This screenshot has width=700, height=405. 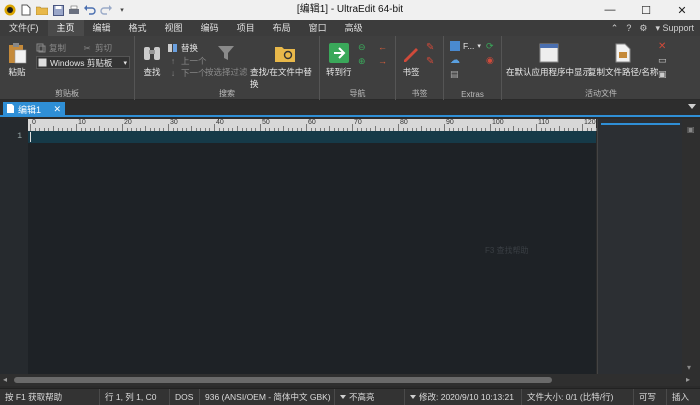 I want to click on support-dropdown: ▾ Support, so click(x=674, y=28).